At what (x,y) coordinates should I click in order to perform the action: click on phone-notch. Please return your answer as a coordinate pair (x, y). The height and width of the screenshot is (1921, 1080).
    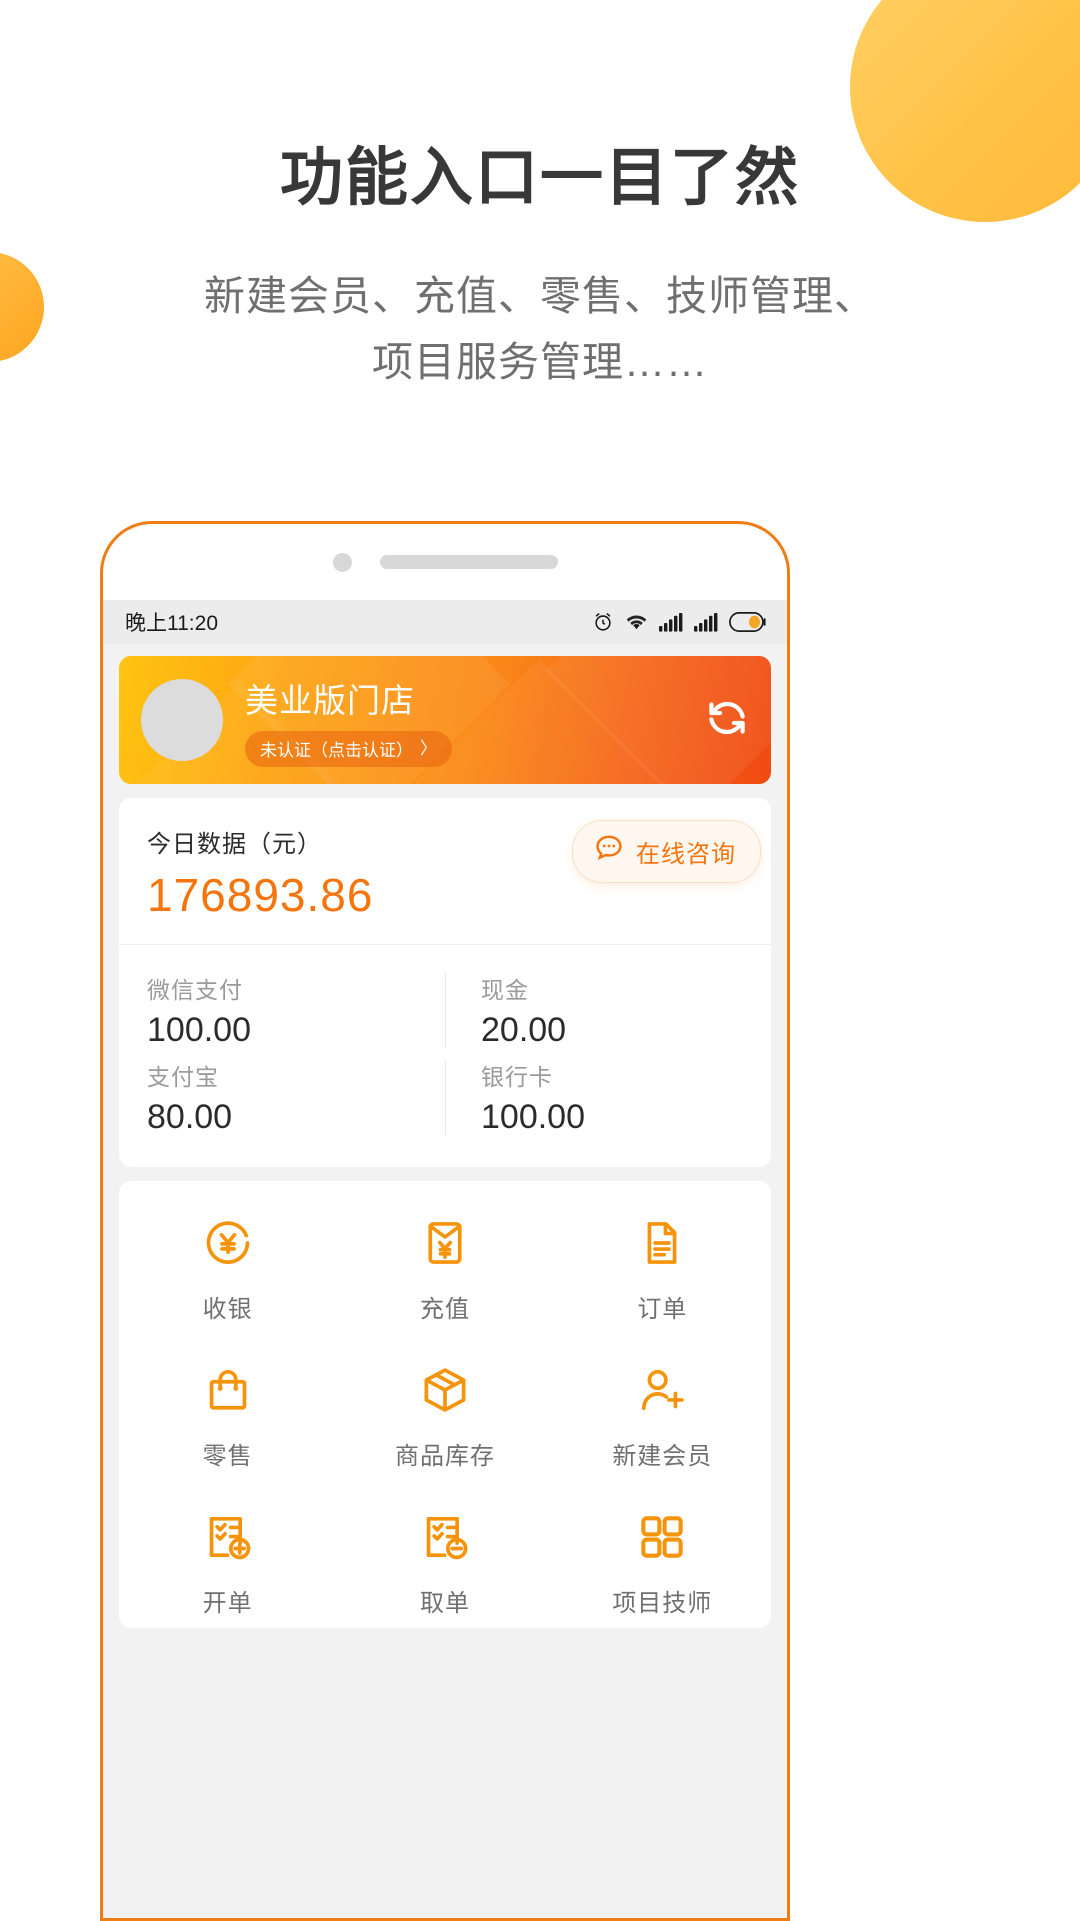
    Looking at the image, I should click on (445, 562).